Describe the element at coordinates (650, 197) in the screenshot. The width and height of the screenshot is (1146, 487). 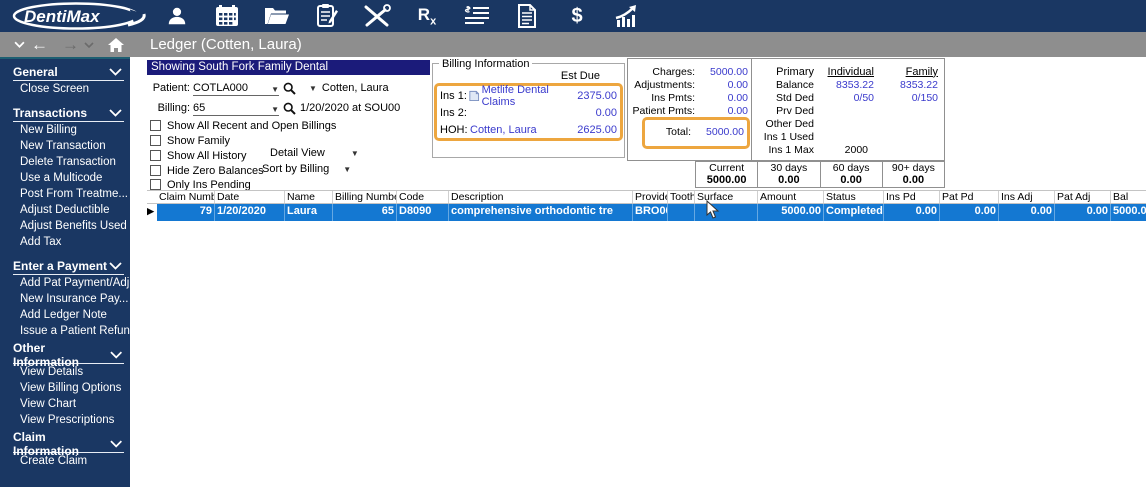
I see `col-provider: Provider` at that location.